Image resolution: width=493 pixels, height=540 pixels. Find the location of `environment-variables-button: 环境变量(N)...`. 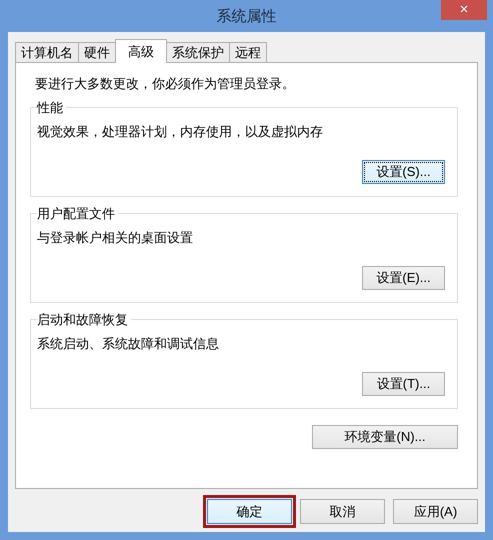

environment-variables-button: 环境变量(N)... is located at coordinates (385, 437).